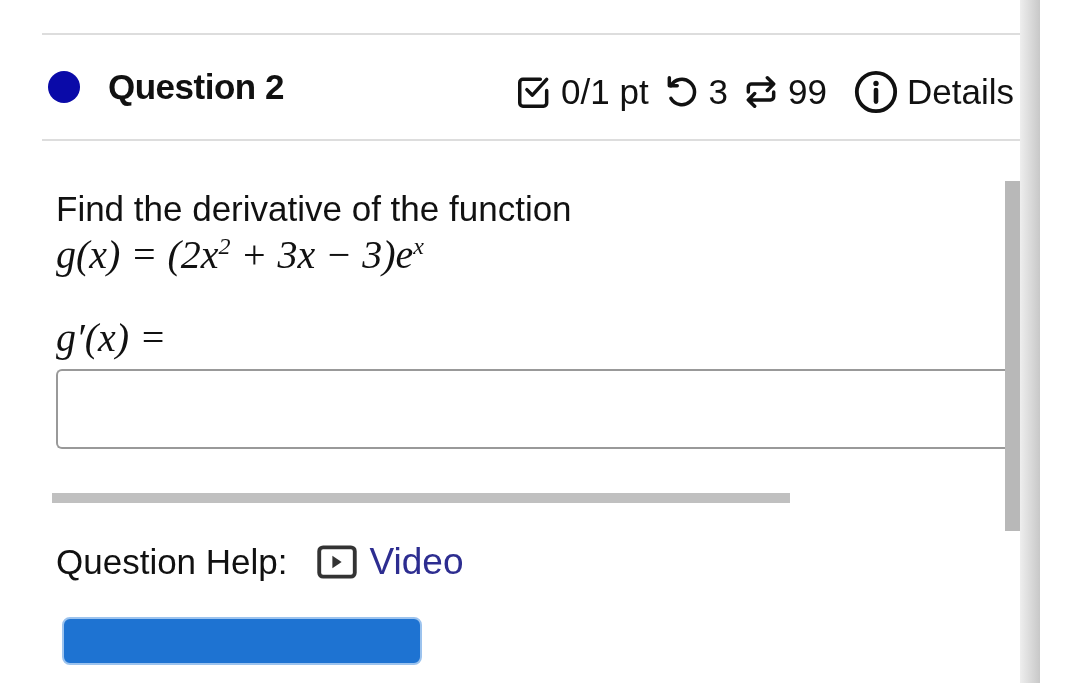  Describe the element at coordinates (1030, 341) in the screenshot. I see `page-scrollbar` at that location.